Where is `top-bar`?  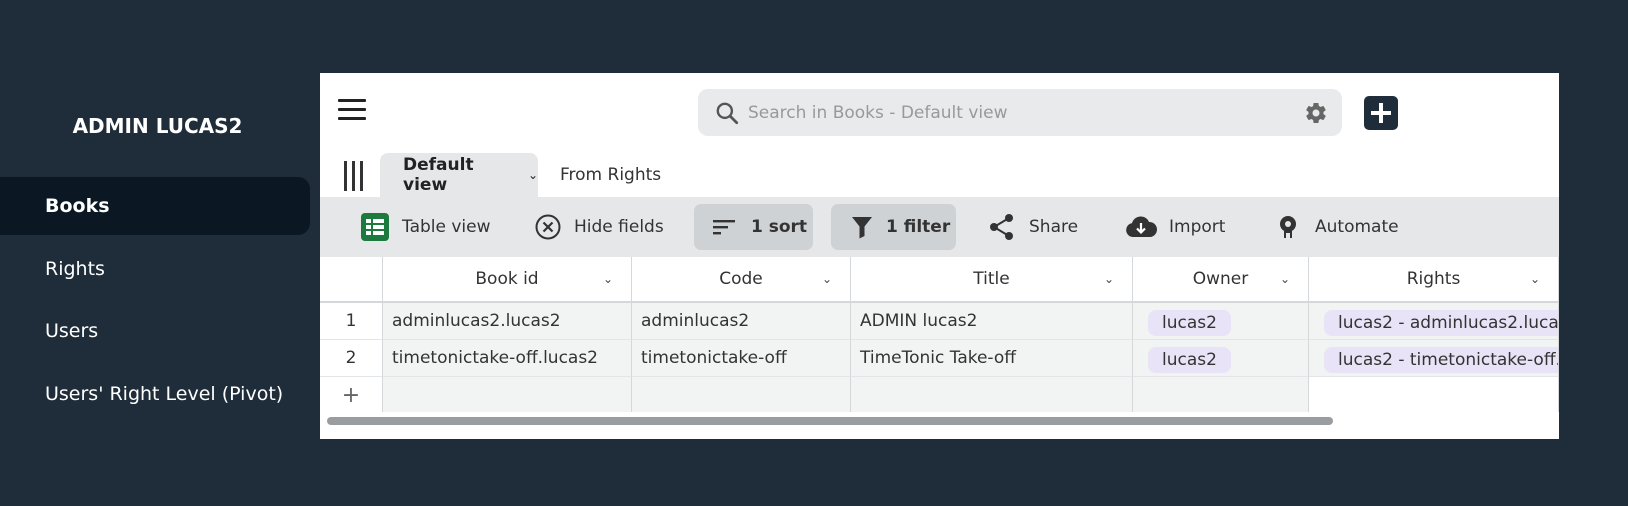 top-bar is located at coordinates (939, 111).